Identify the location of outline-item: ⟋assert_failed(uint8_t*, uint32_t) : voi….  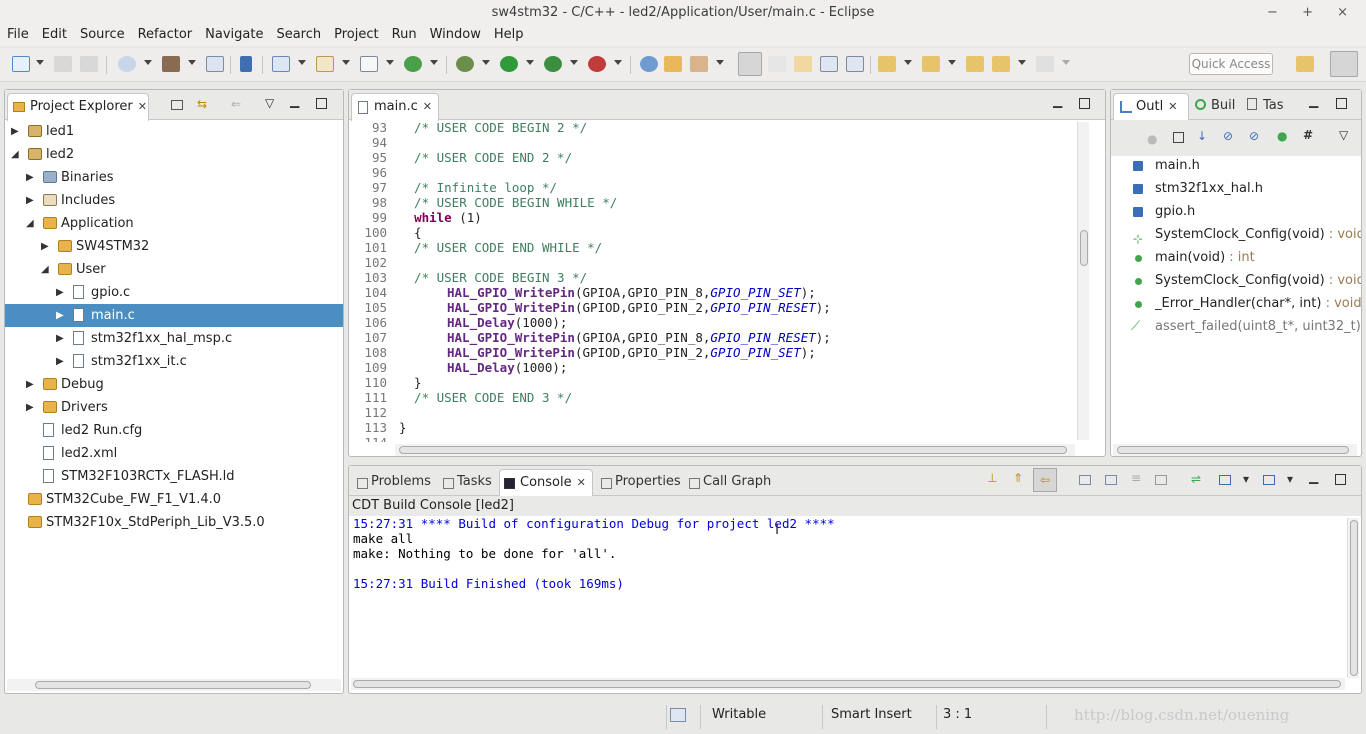
(1236, 326).